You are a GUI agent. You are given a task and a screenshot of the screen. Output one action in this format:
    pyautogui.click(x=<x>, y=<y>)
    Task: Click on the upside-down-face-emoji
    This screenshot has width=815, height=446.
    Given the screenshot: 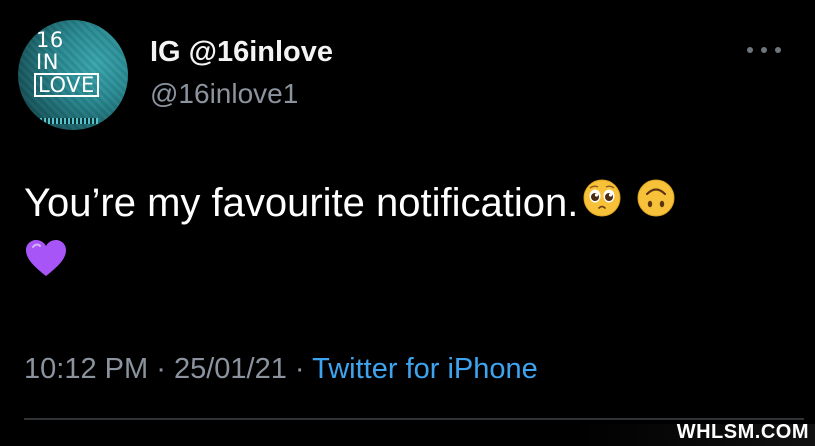 What is the action you would take?
    pyautogui.click(x=656, y=205)
    